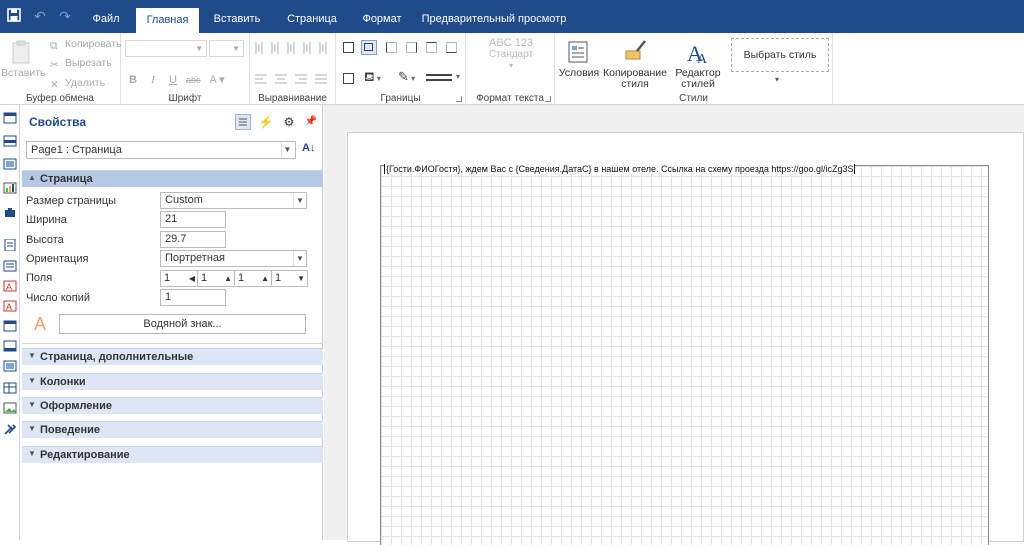  I want to click on copy-style-button: Копирование стиля, so click(635, 64).